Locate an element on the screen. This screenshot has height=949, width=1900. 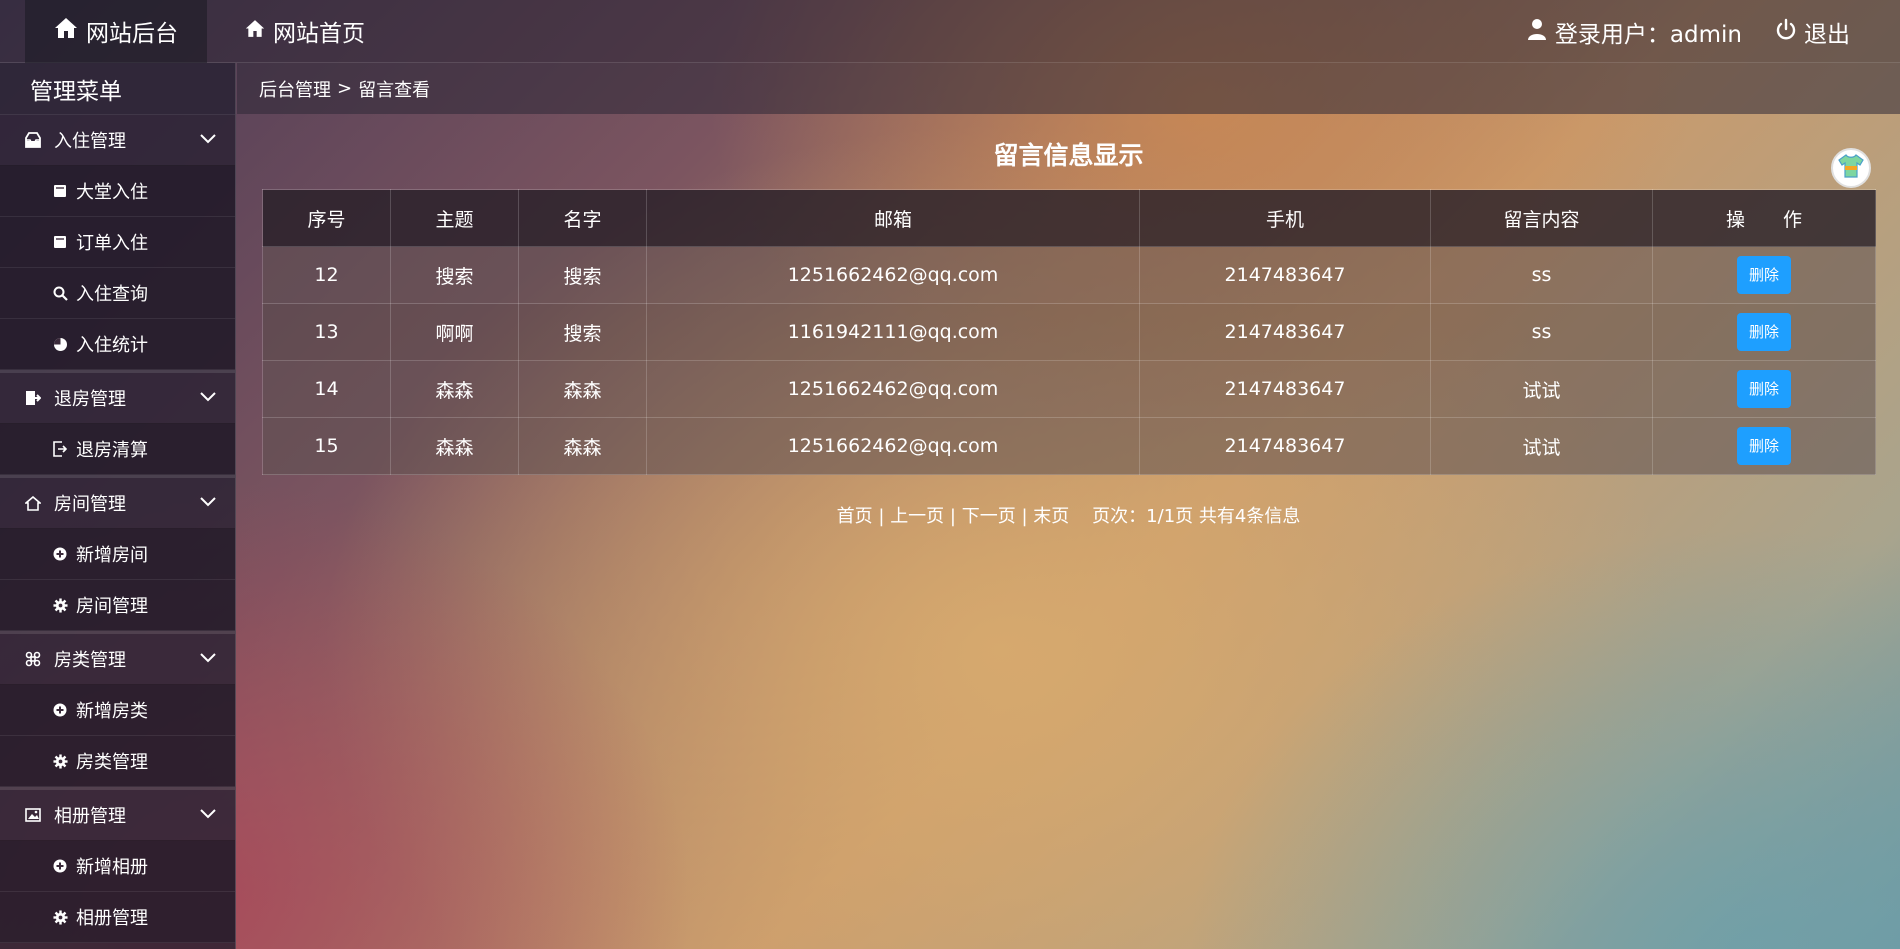
sidebar-group-checkin: 入住管理 is located at coordinates (117, 140).